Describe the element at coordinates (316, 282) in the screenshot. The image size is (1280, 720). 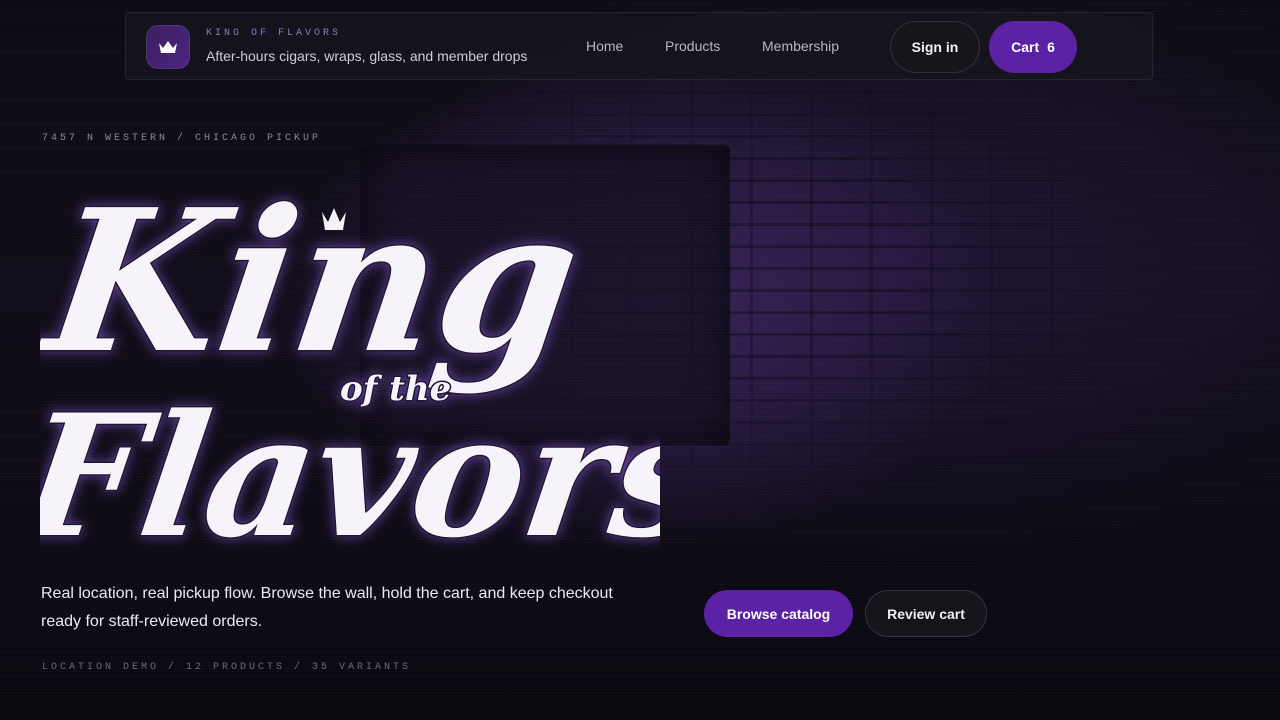
I see `hero-logo-line1: King` at that location.